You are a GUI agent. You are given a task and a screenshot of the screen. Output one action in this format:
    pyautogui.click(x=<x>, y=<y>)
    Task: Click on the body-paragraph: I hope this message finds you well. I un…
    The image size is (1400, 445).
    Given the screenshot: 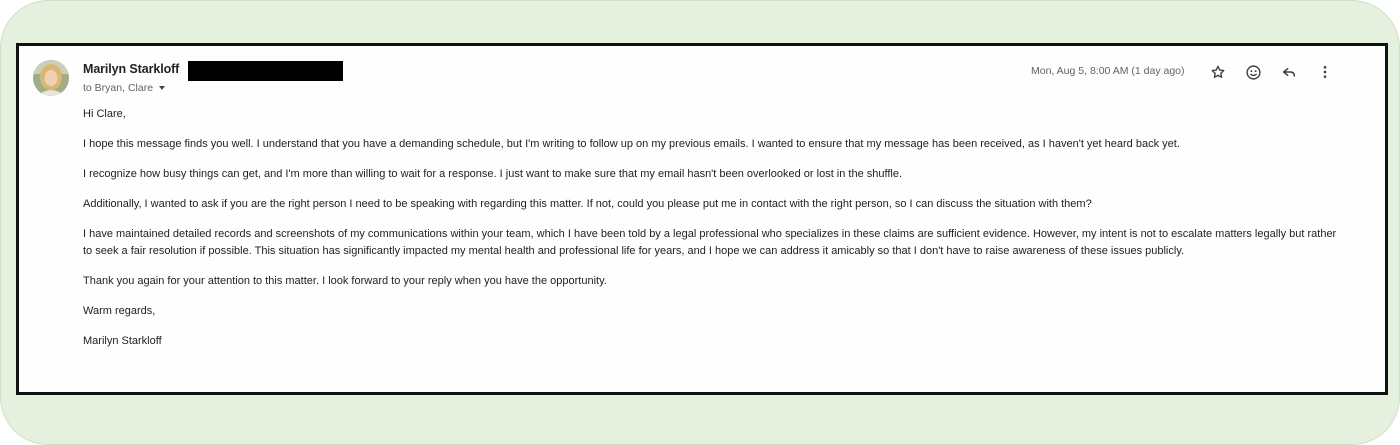 What is the action you would take?
    pyautogui.click(x=631, y=144)
    